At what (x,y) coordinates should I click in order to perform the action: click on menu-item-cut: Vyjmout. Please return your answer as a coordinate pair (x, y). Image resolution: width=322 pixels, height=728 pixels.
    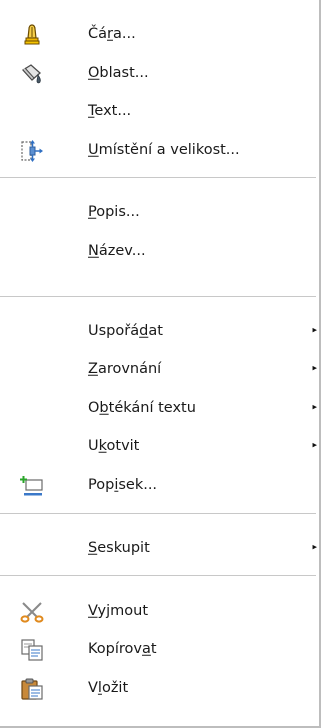
    Looking at the image, I should click on (159, 611).